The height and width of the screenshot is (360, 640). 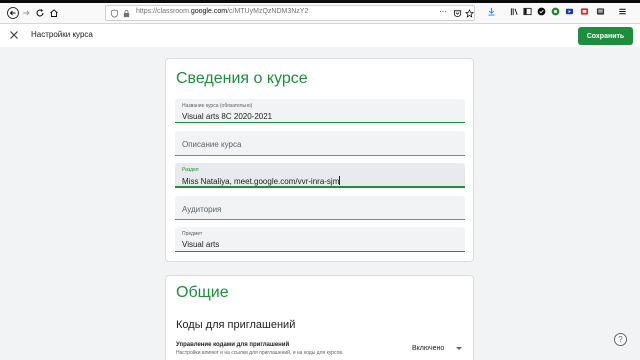 I want to click on general-heading: Общие, so click(x=202, y=292).